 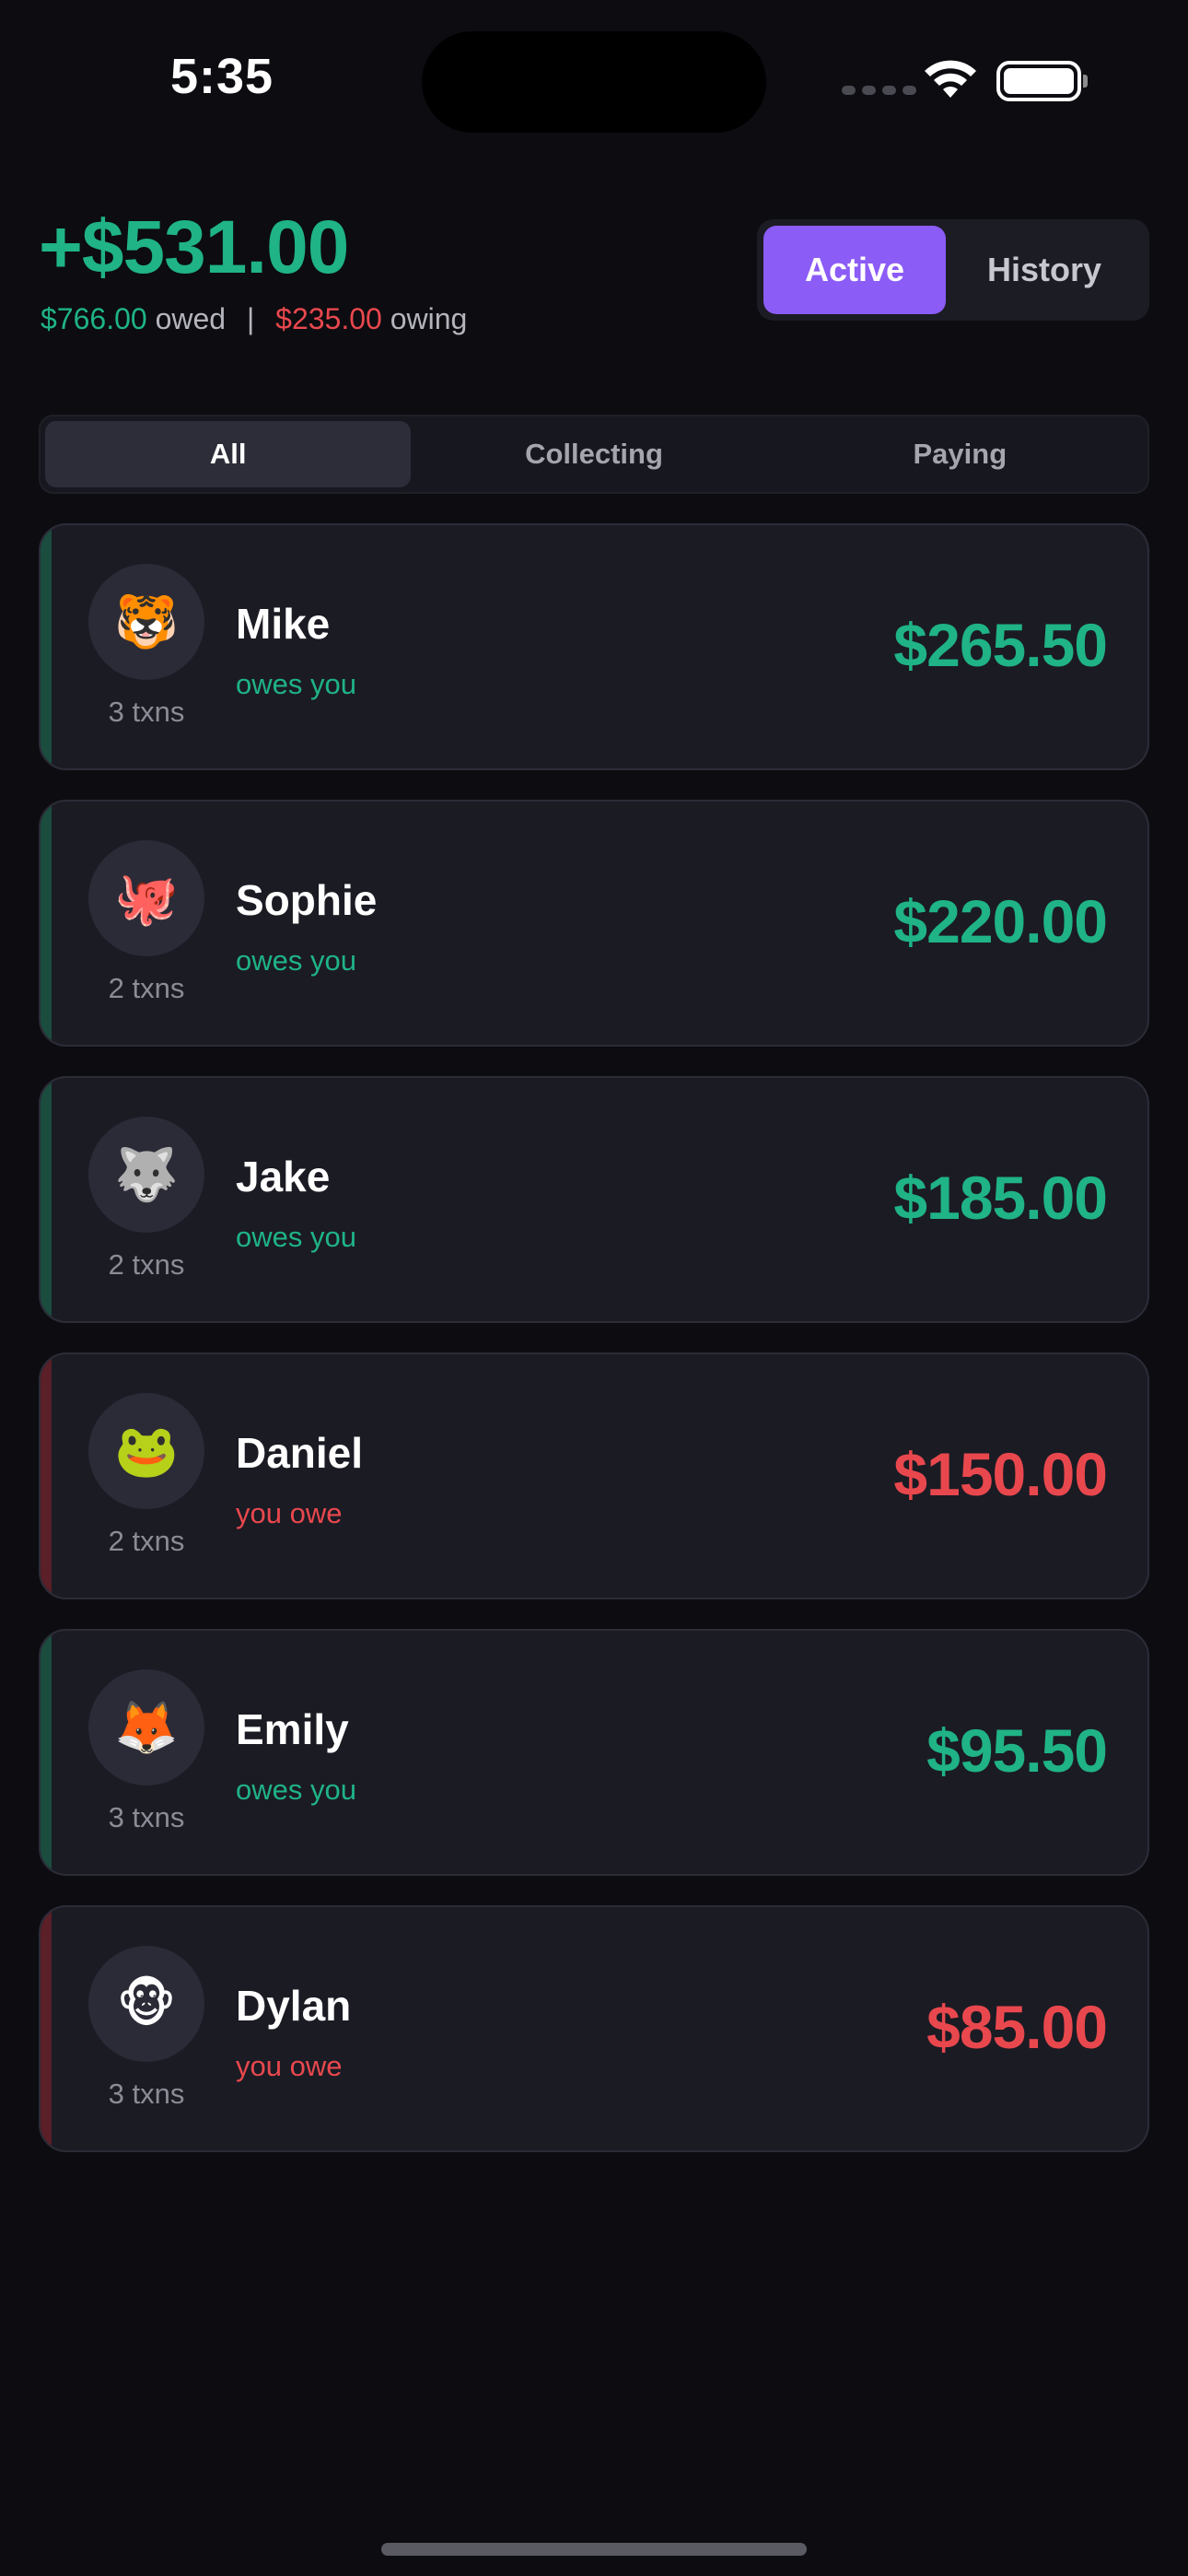 I want to click on filter-tab-paying: Paying, so click(x=960, y=454).